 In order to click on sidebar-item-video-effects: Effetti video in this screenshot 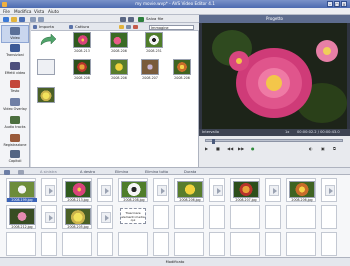, I will do `click(15, 70)`.